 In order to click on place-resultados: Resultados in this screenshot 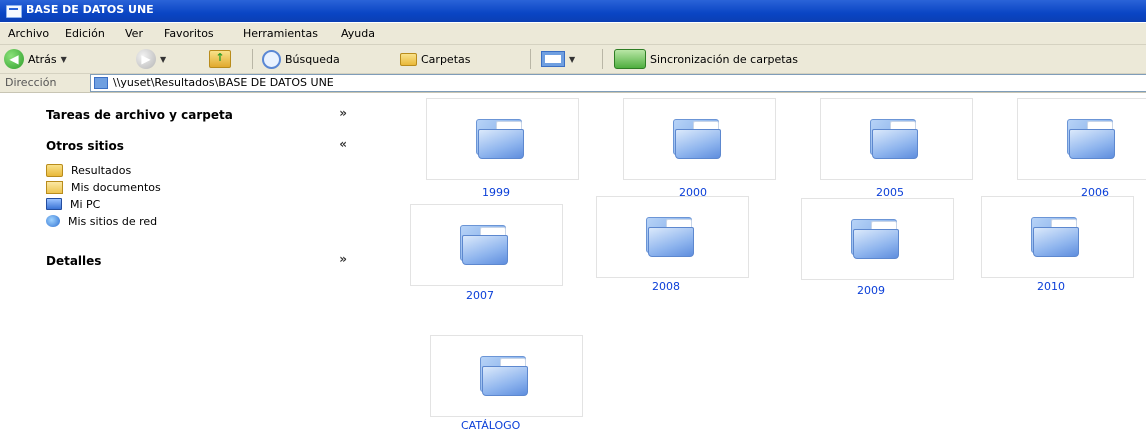, I will do `click(88, 170)`.